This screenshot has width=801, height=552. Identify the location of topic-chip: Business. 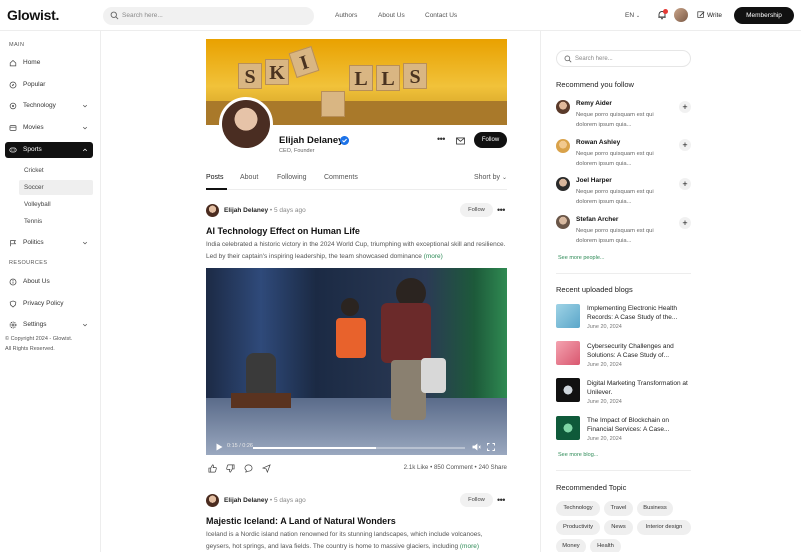
(655, 508).